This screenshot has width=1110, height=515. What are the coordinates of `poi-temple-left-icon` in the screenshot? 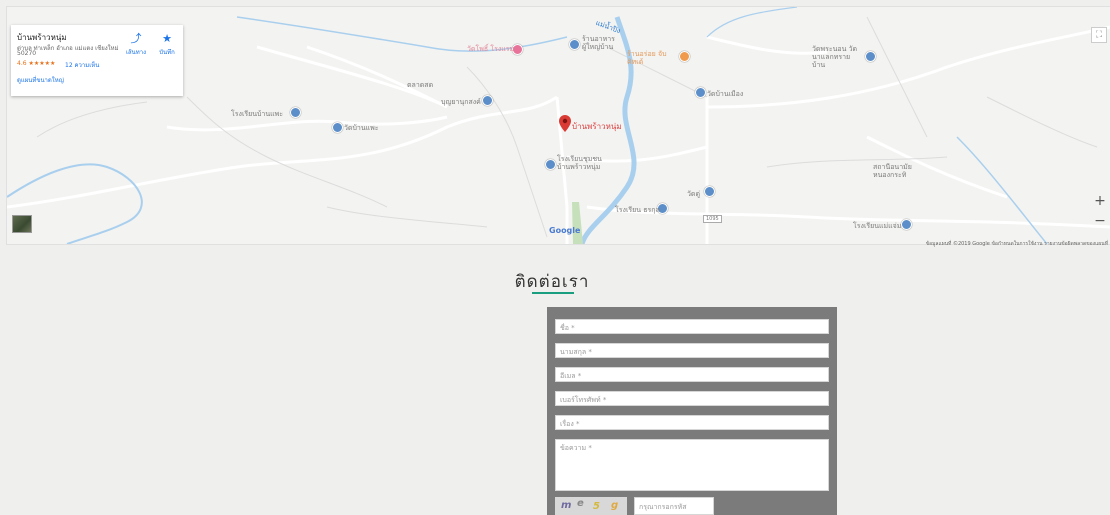 It's located at (337, 127).